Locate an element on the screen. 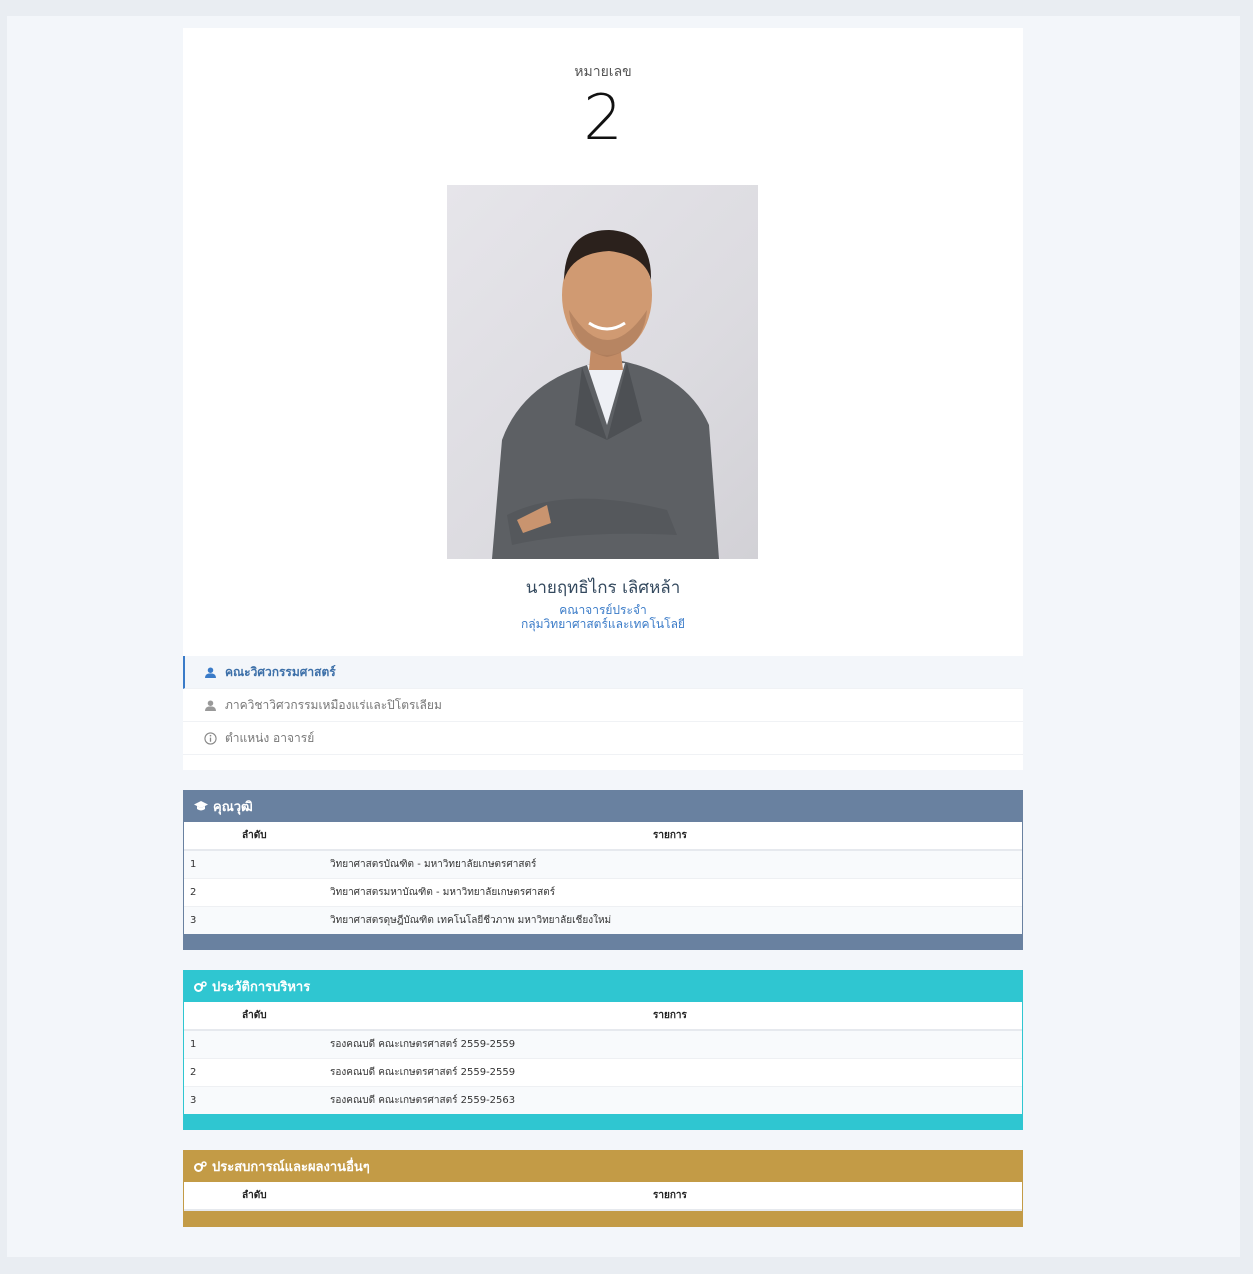 This screenshot has width=1253, height=1274. info-item-label: คณะวิศวกรรมศาสตร์ is located at coordinates (280, 671).